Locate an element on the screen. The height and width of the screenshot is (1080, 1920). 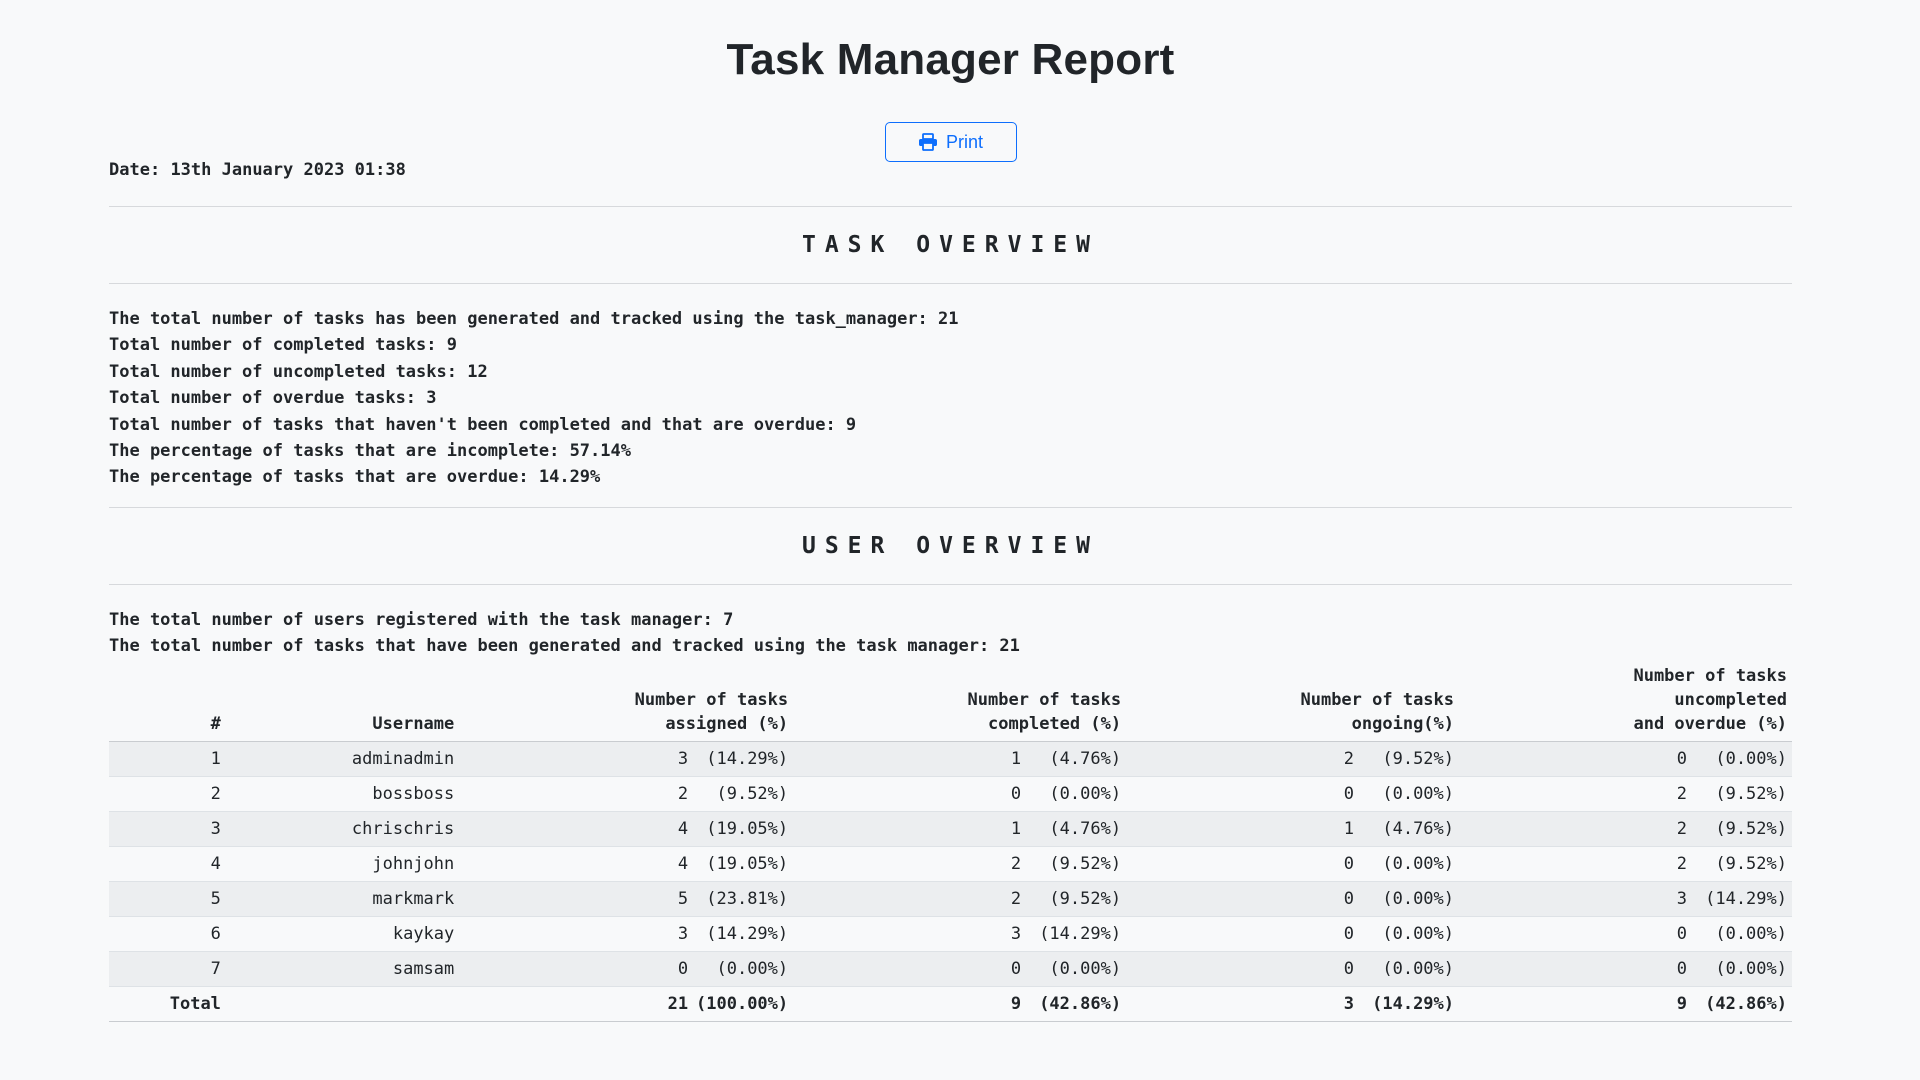
uncompleted-tasks-line: Total number of uncompleted tasks: 12 is located at coordinates (298, 371).